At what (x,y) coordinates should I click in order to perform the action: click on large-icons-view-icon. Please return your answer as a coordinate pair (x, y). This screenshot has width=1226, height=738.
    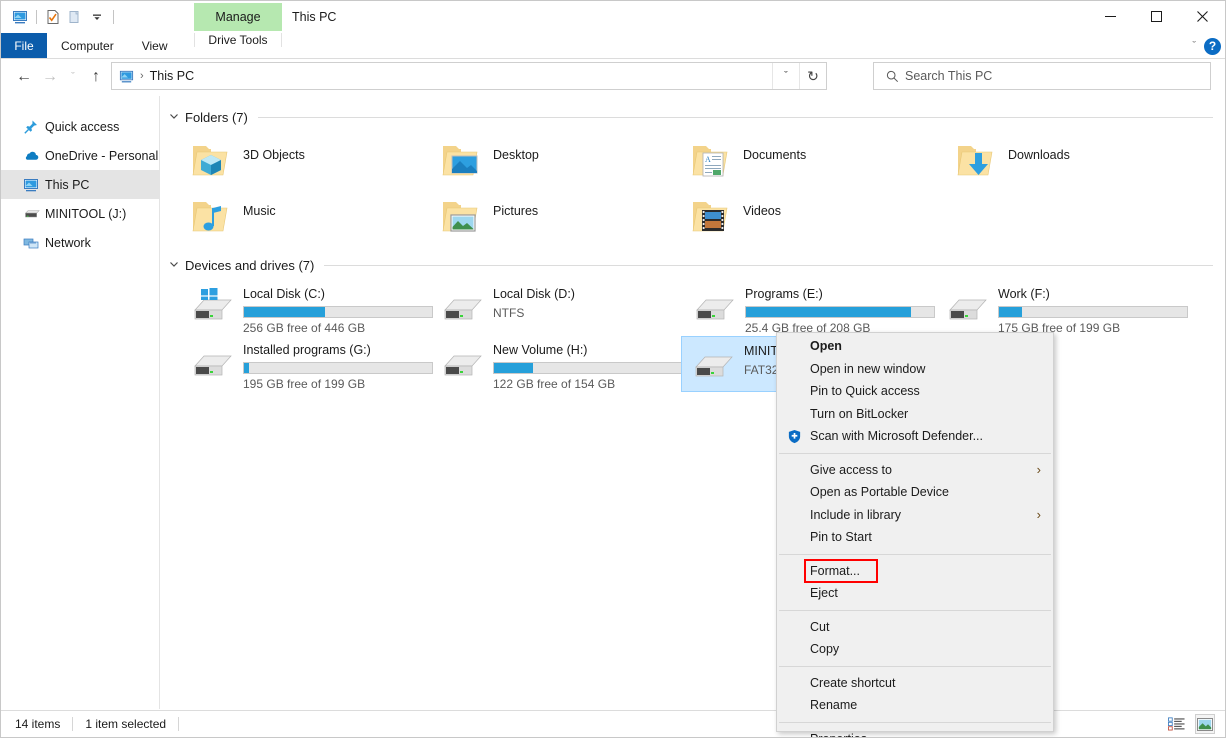
    Looking at the image, I should click on (1205, 724).